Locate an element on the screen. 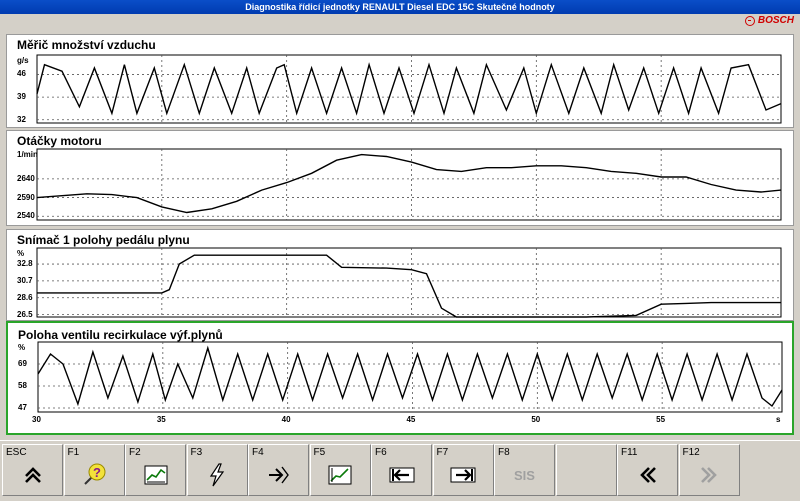  y-tick-label: 32 is located at coordinates (21, 119).